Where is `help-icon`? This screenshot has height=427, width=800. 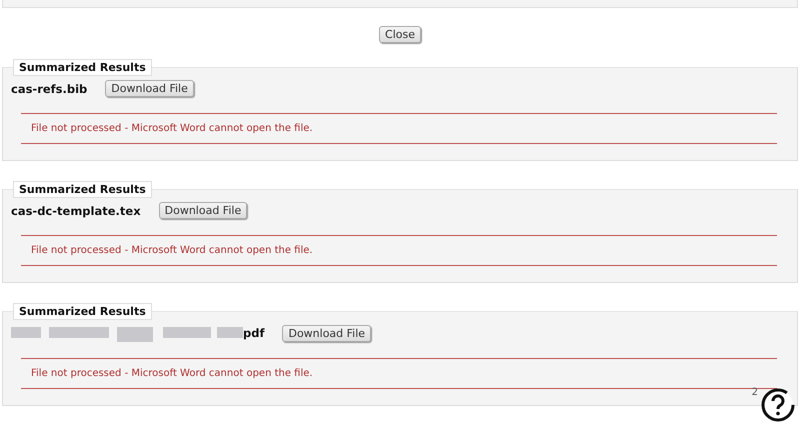
help-icon is located at coordinates (778, 405).